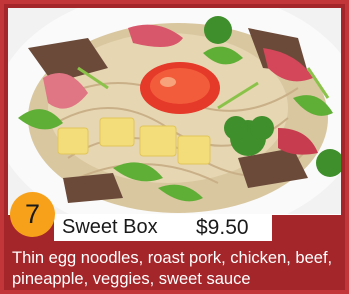 This screenshot has width=349, height=294. What do you see at coordinates (110, 227) in the screenshot?
I see `item-name: Sweet Box` at bounding box center [110, 227].